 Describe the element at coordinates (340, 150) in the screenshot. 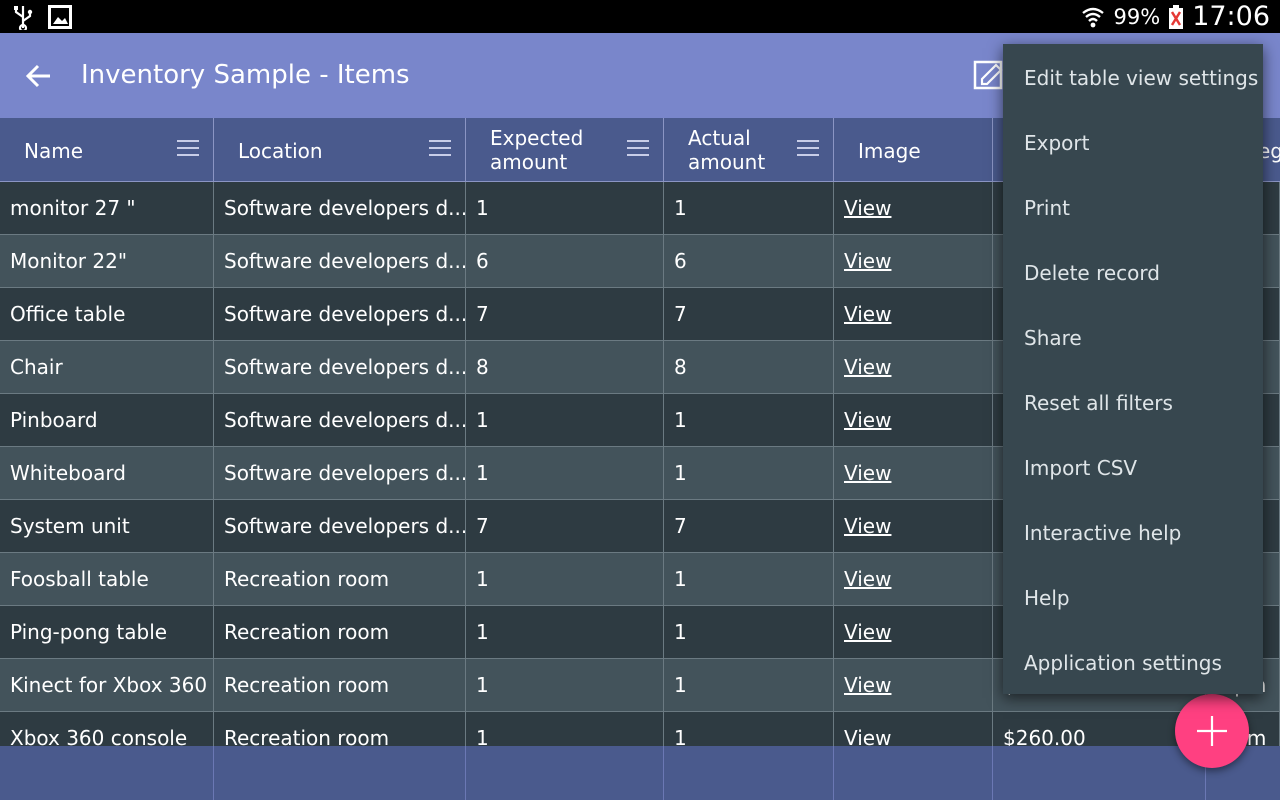

I see `column-header-location: Location` at that location.